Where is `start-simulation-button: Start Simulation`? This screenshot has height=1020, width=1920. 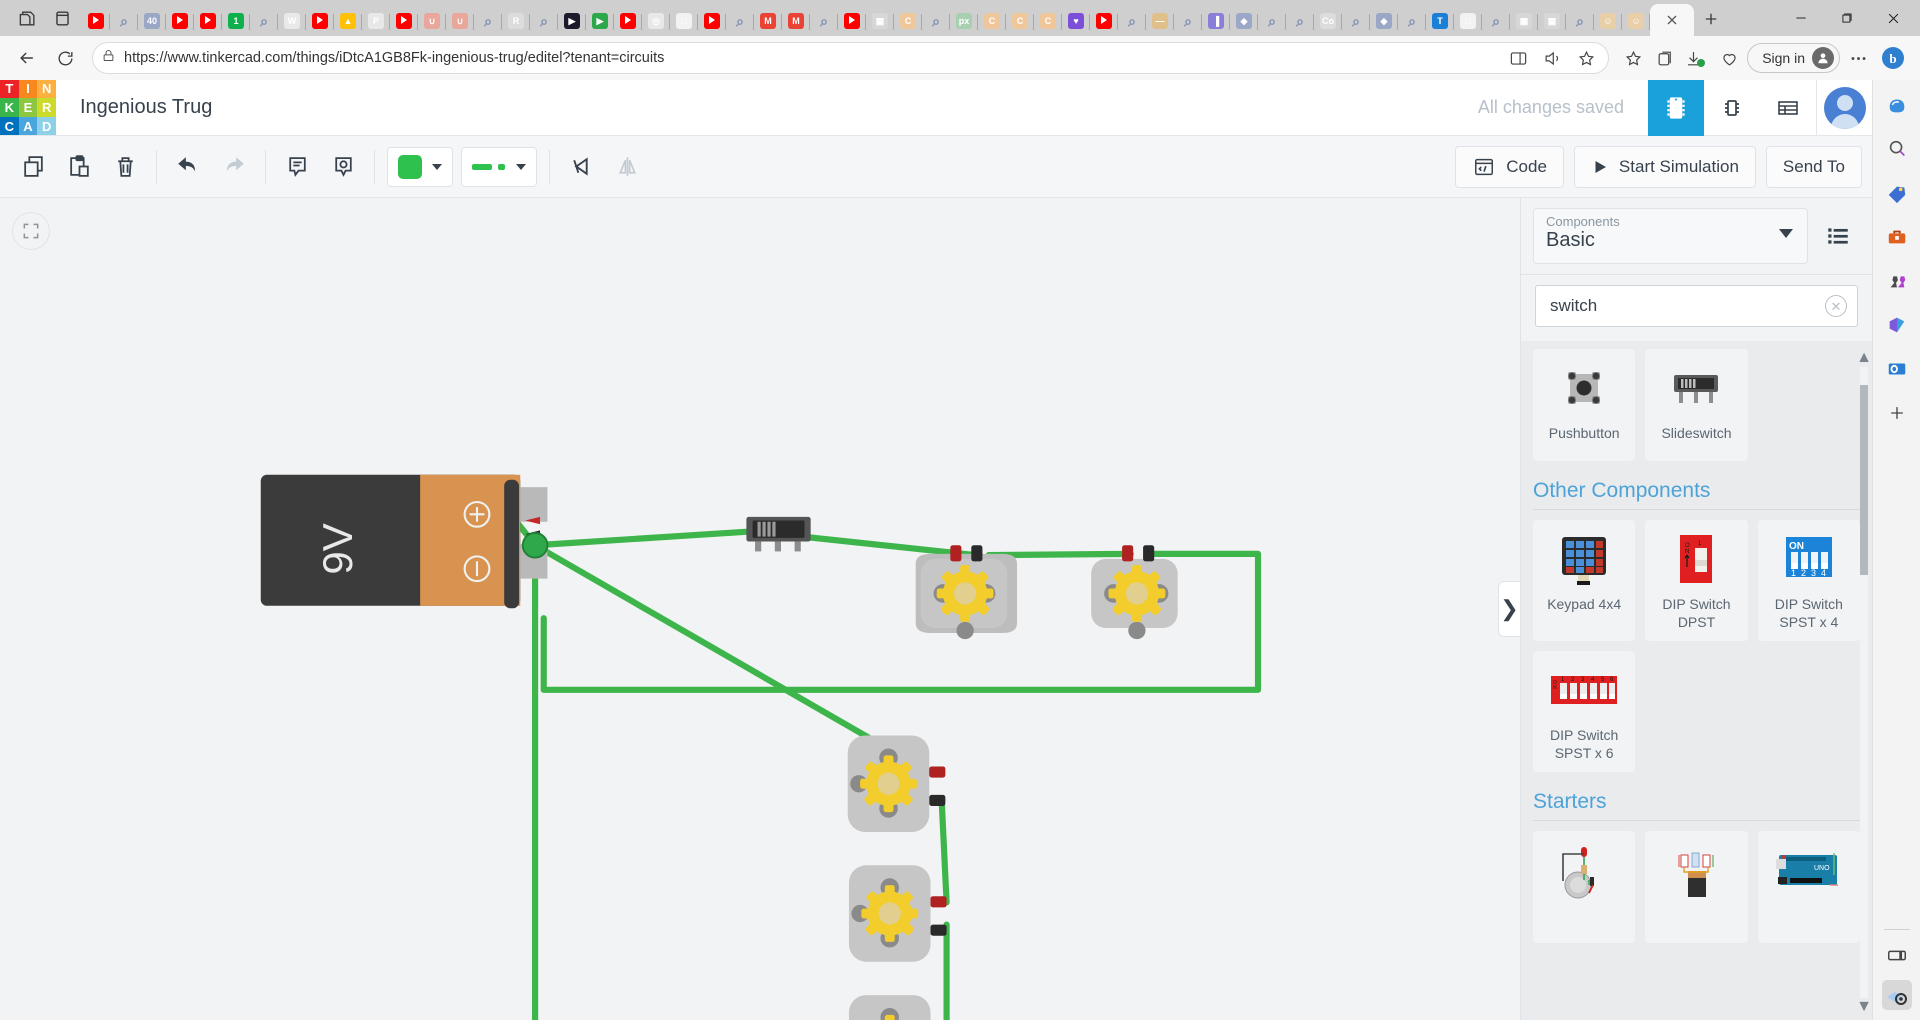 start-simulation-button: Start Simulation is located at coordinates (1664, 166).